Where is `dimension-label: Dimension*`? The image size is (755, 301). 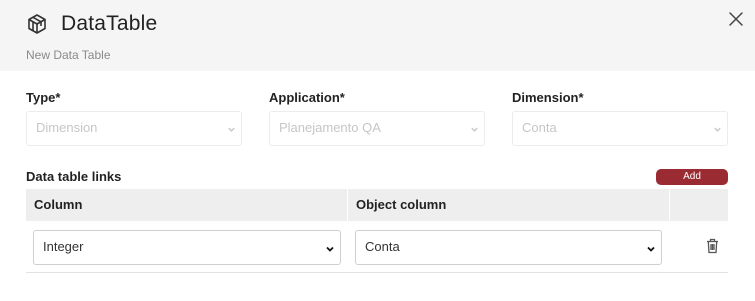 dimension-label: Dimension* is located at coordinates (548, 97).